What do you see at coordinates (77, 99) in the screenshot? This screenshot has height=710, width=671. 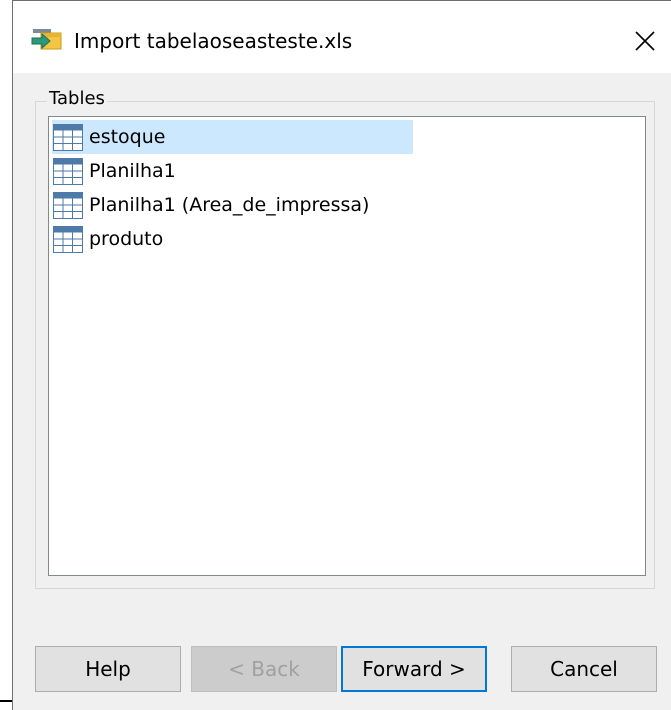 I see `tables-group-label: Tables` at bounding box center [77, 99].